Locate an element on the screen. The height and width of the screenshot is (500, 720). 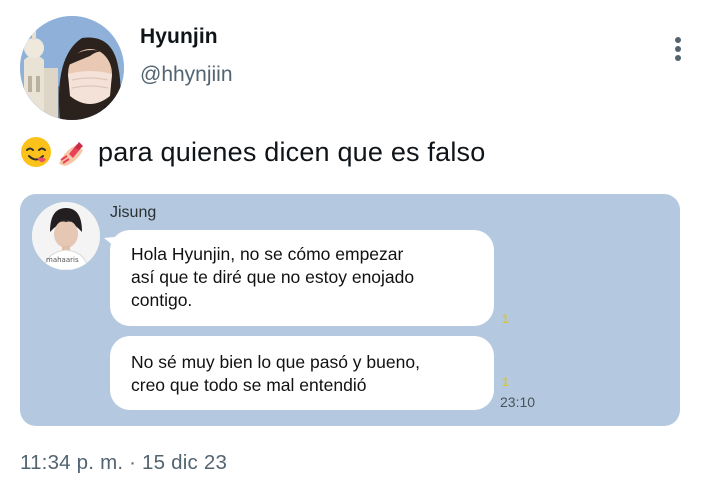
nail-polish-emoji is located at coordinates (71, 152).